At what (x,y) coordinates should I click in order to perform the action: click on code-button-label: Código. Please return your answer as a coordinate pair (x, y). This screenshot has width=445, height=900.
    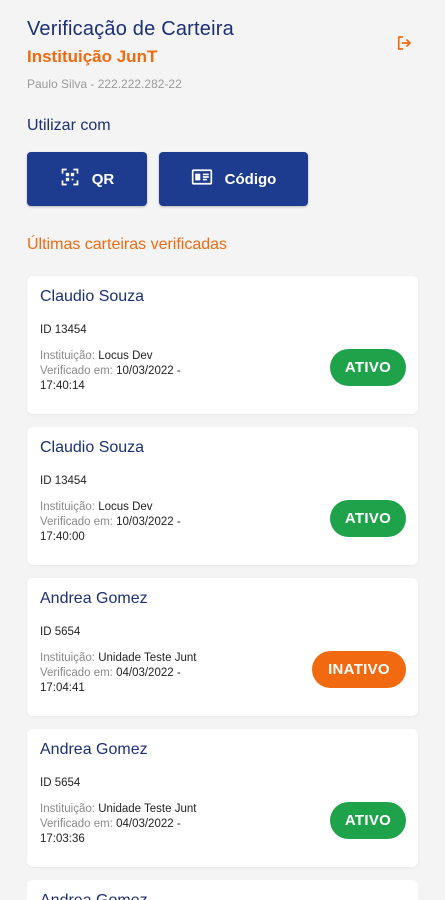
    Looking at the image, I should click on (250, 179).